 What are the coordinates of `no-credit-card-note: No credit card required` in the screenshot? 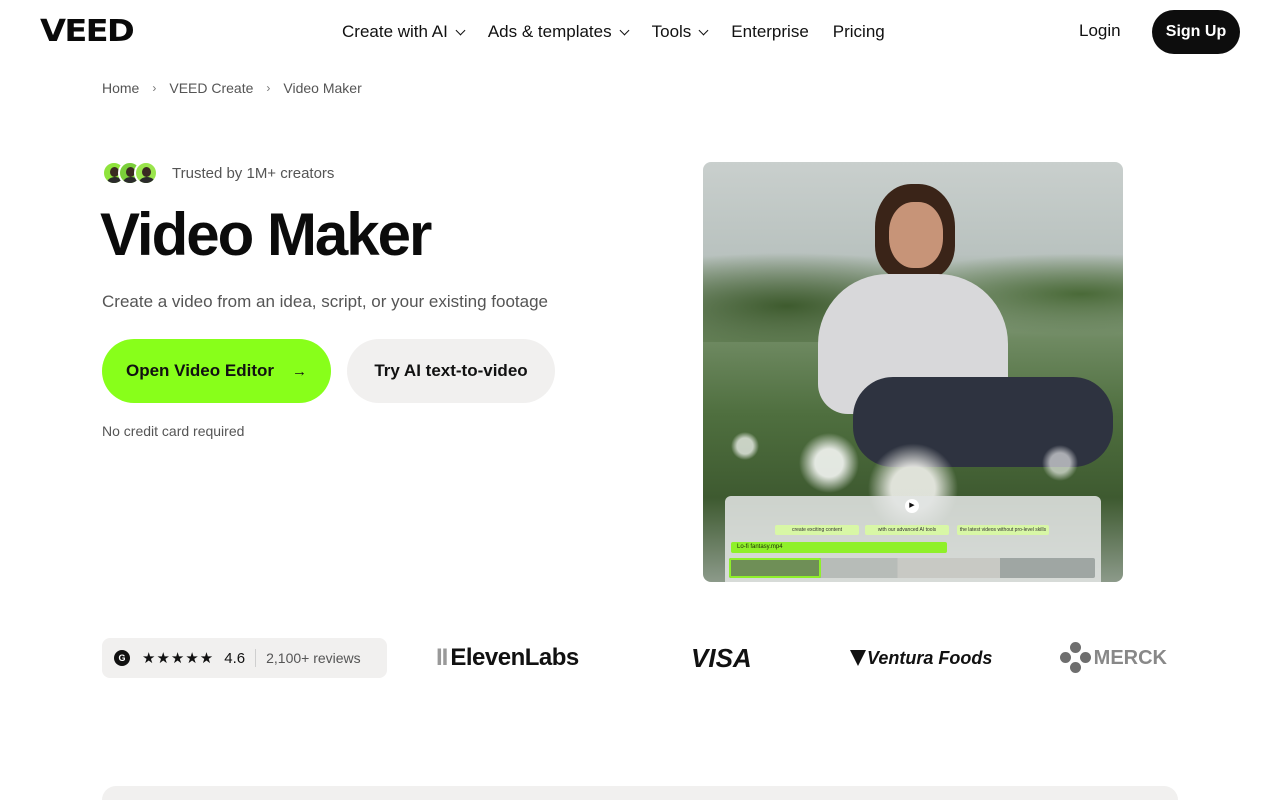 It's located at (173, 431).